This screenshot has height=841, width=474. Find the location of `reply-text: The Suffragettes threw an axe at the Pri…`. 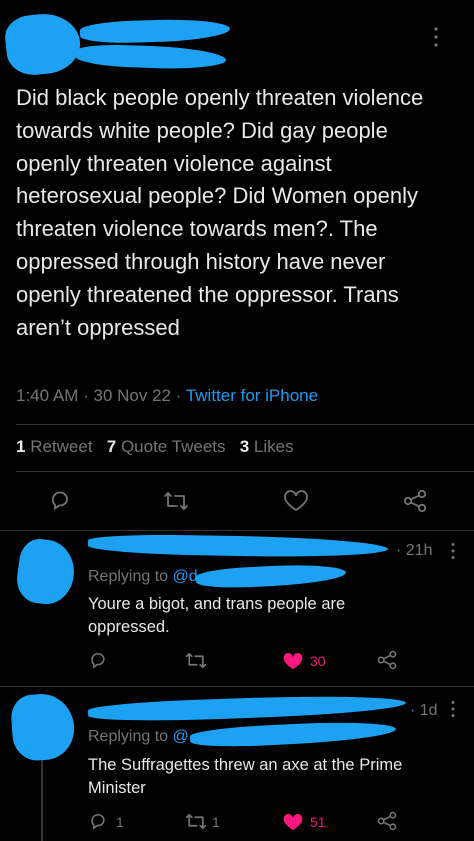

reply-text: The Suffragettes threw an axe at the Pri… is located at coordinates (245, 776).